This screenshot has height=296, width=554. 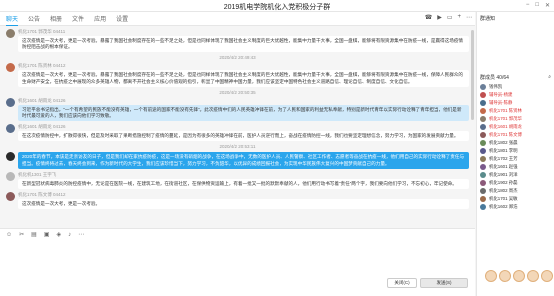 What do you see at coordinates (515, 95) in the screenshot?
I see `member-item: 辅导员-杨建` at bounding box center [515, 95].